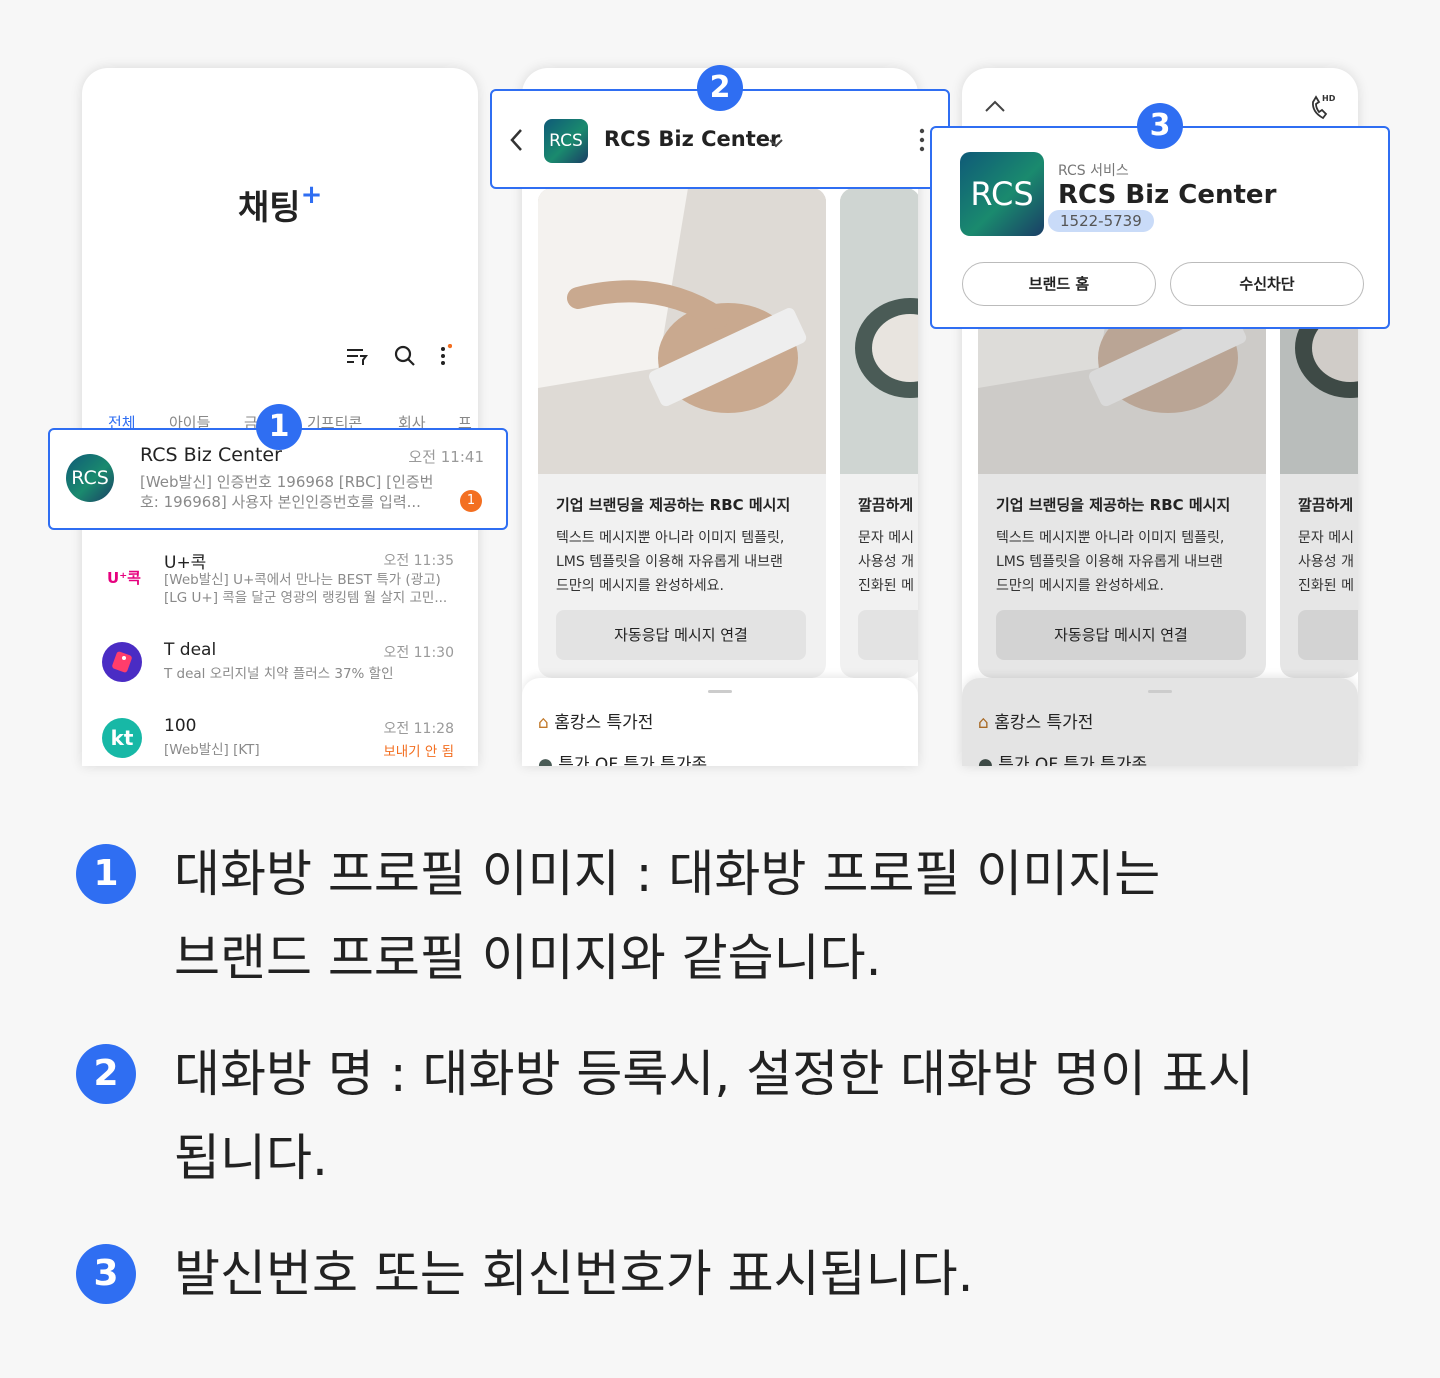 The image size is (1440, 1378). I want to click on kt-avatar: kt, so click(122, 738).